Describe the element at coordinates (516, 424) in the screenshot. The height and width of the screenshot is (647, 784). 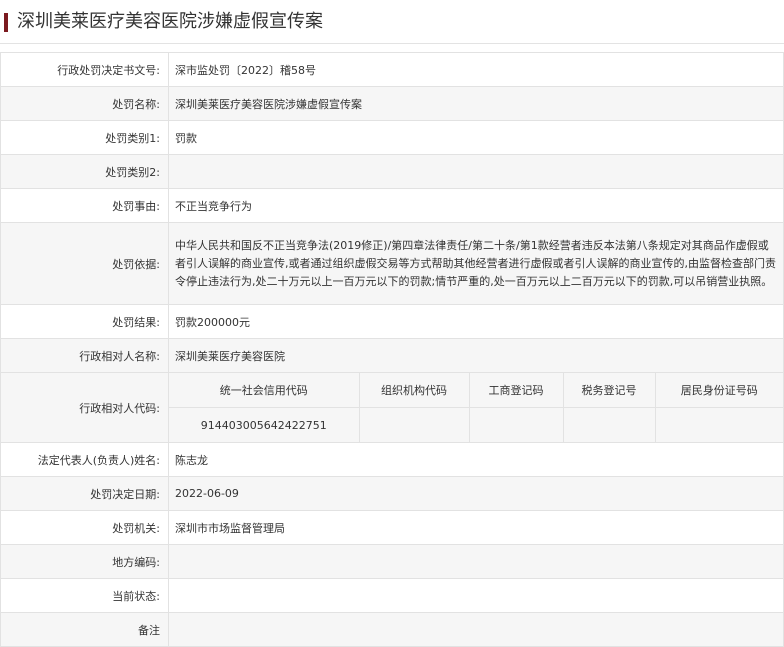
I see `business-reg-code-value` at that location.